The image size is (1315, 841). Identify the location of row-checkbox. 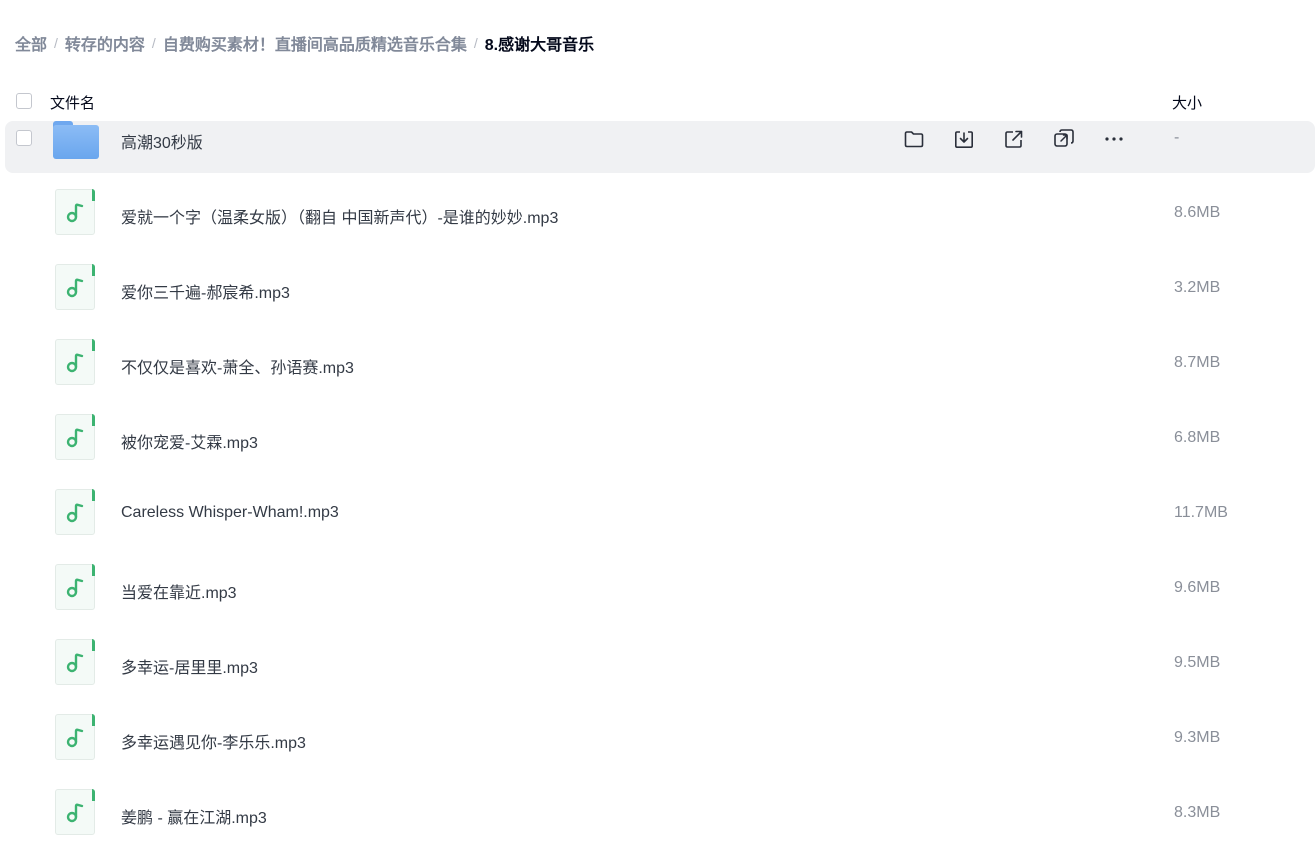
(24, 138).